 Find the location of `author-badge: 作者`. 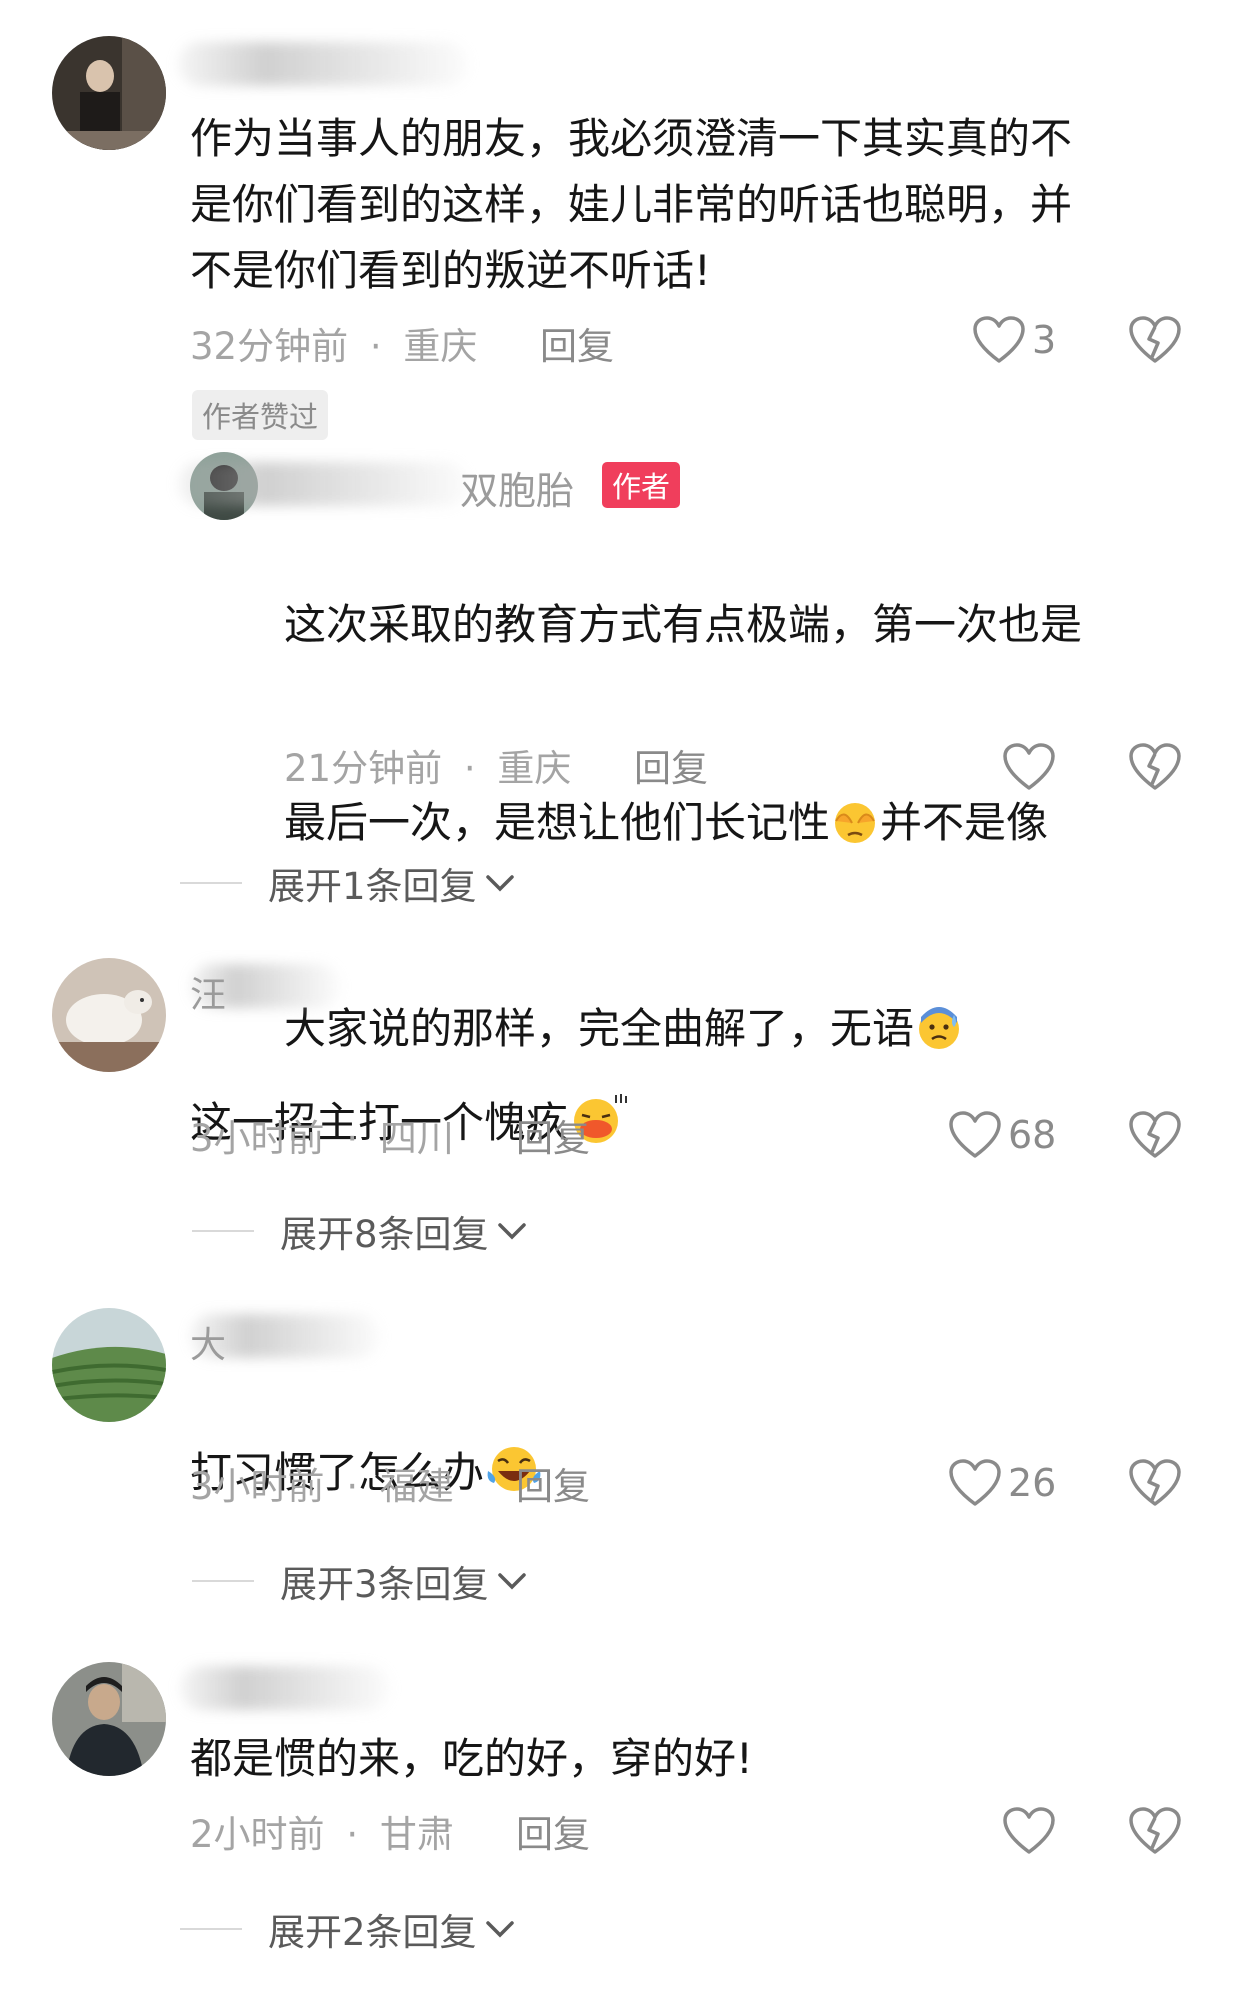

author-badge: 作者 is located at coordinates (641, 485).